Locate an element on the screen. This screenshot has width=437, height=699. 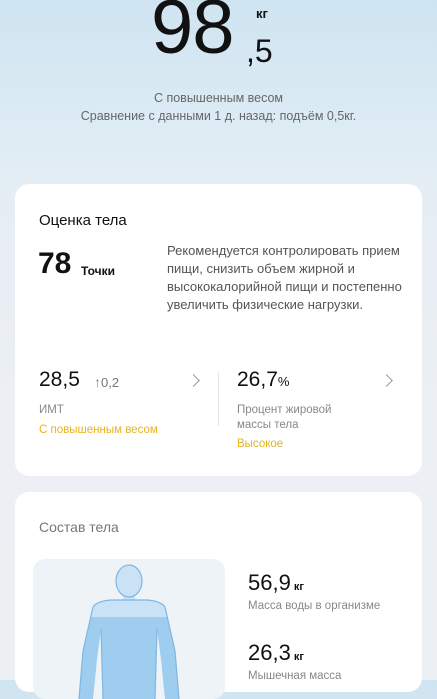
water-mass-label: Масса воды в организме is located at coordinates (314, 606).